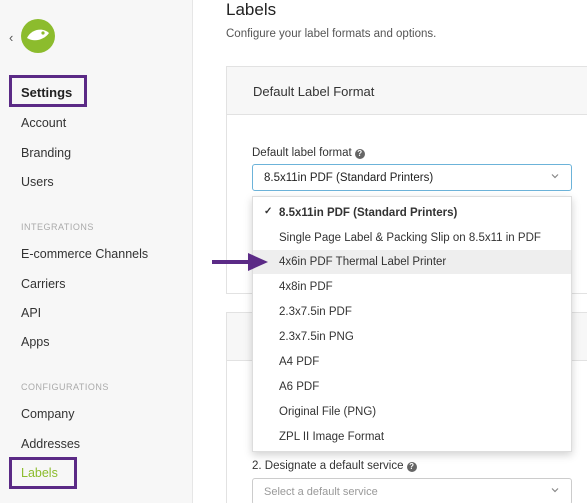 This screenshot has width=587, height=503. I want to click on sidebar-item-company: Company, so click(48, 414).